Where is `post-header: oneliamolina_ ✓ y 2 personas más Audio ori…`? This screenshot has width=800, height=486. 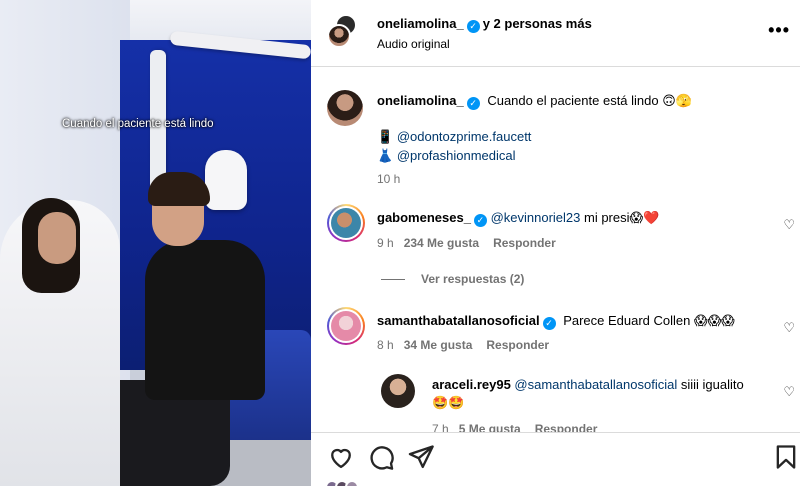
post-header: oneliamolina_ ✓ y 2 personas más Audio ori… is located at coordinates (555, 33).